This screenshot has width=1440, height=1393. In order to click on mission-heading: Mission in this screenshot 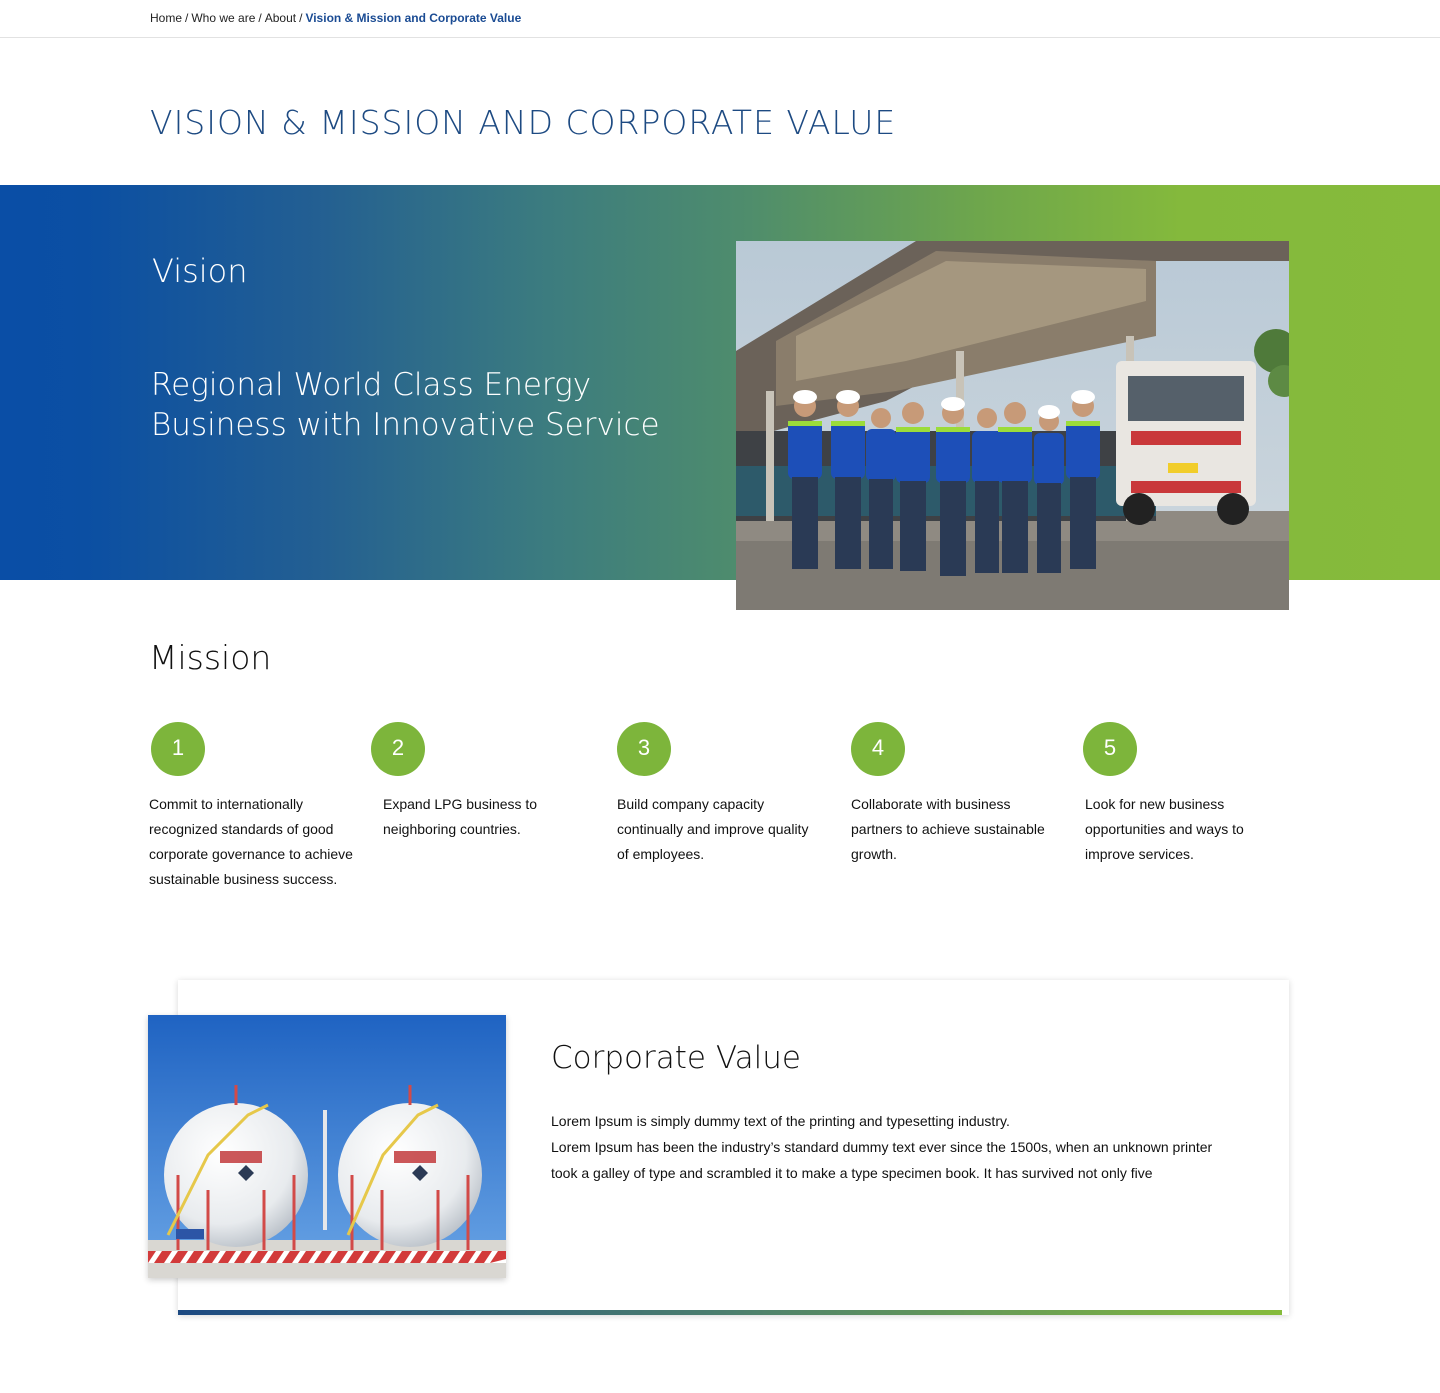, I will do `click(210, 657)`.